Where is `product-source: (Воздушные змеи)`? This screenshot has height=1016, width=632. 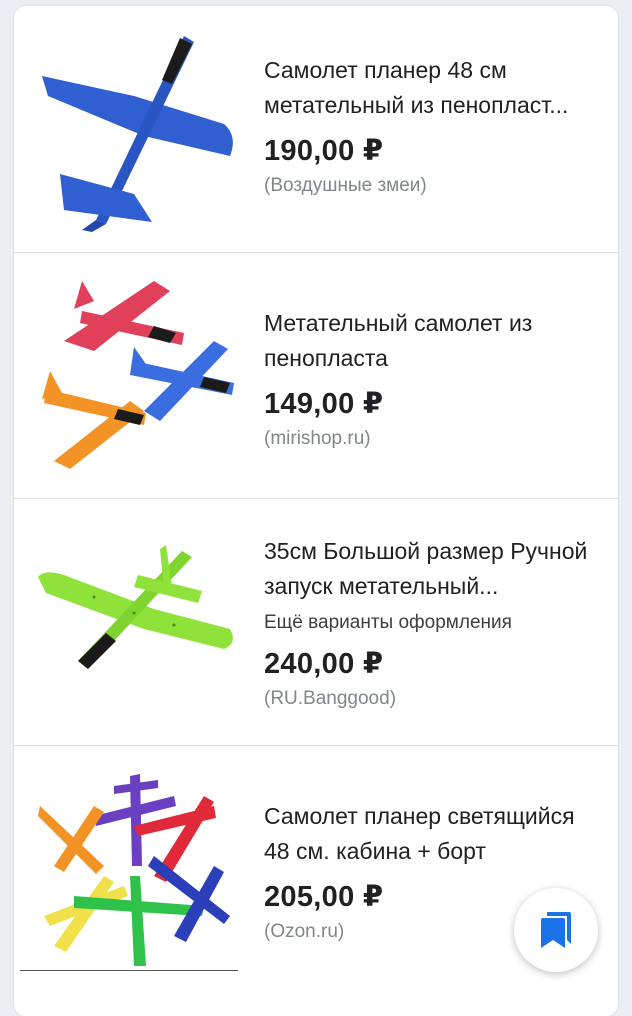 product-source: (Воздушные змеи) is located at coordinates (345, 185).